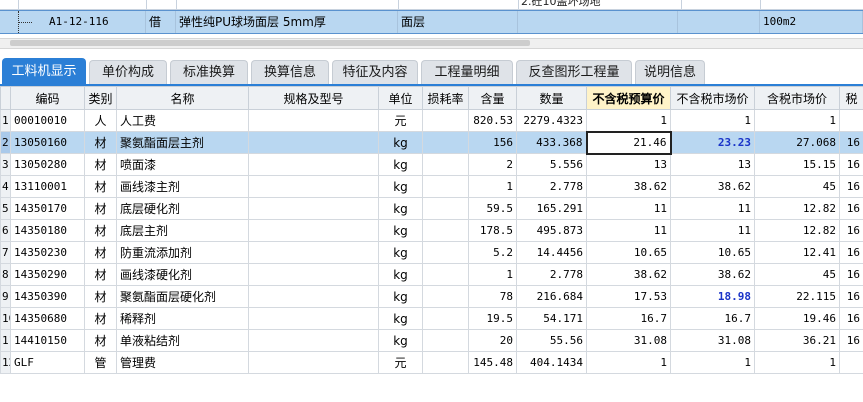 This screenshot has width=863, height=402. Describe the element at coordinates (182, 340) in the screenshot. I see `cell-name: 单液粘结剂` at that location.